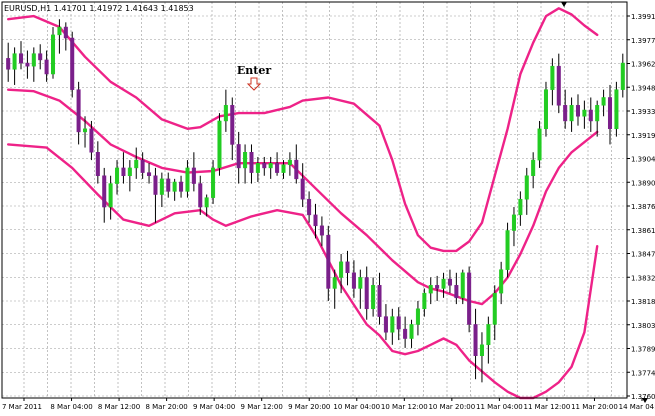 The image size is (655, 416). I want to click on y-tick-label: 1.39045, so click(643, 160).